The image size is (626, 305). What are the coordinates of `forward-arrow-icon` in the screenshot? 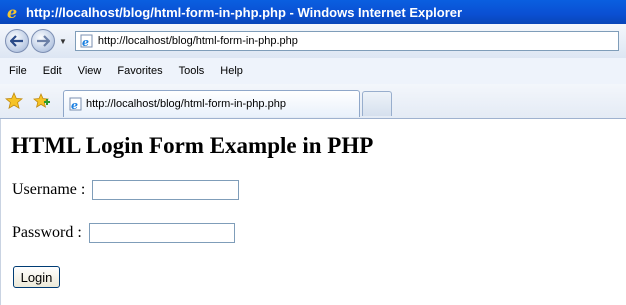 It's located at (43, 41).